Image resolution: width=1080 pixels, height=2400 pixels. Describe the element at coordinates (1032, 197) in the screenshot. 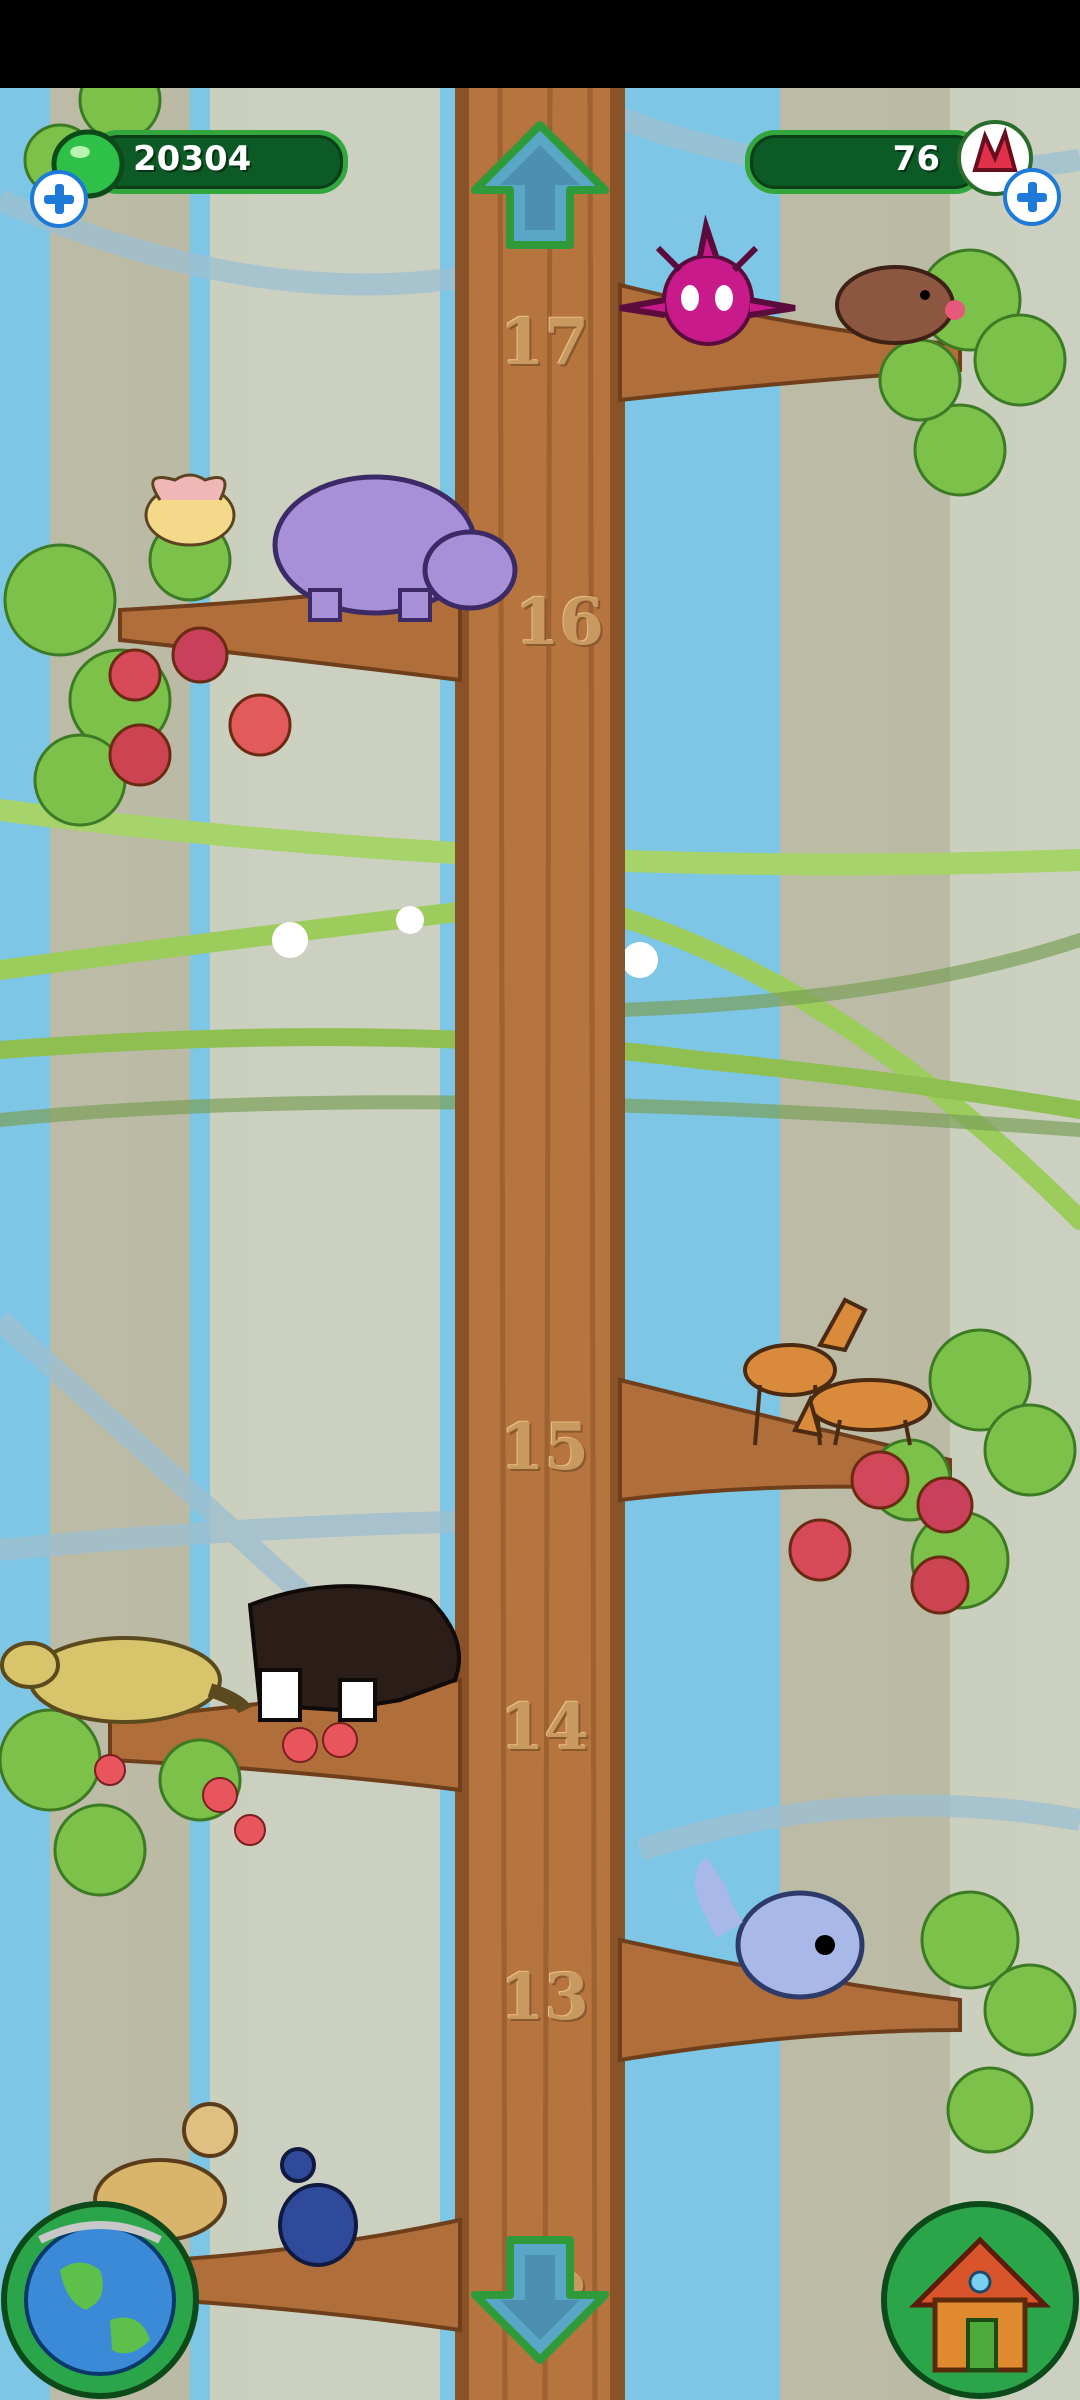

I see `add-gems-button` at that location.